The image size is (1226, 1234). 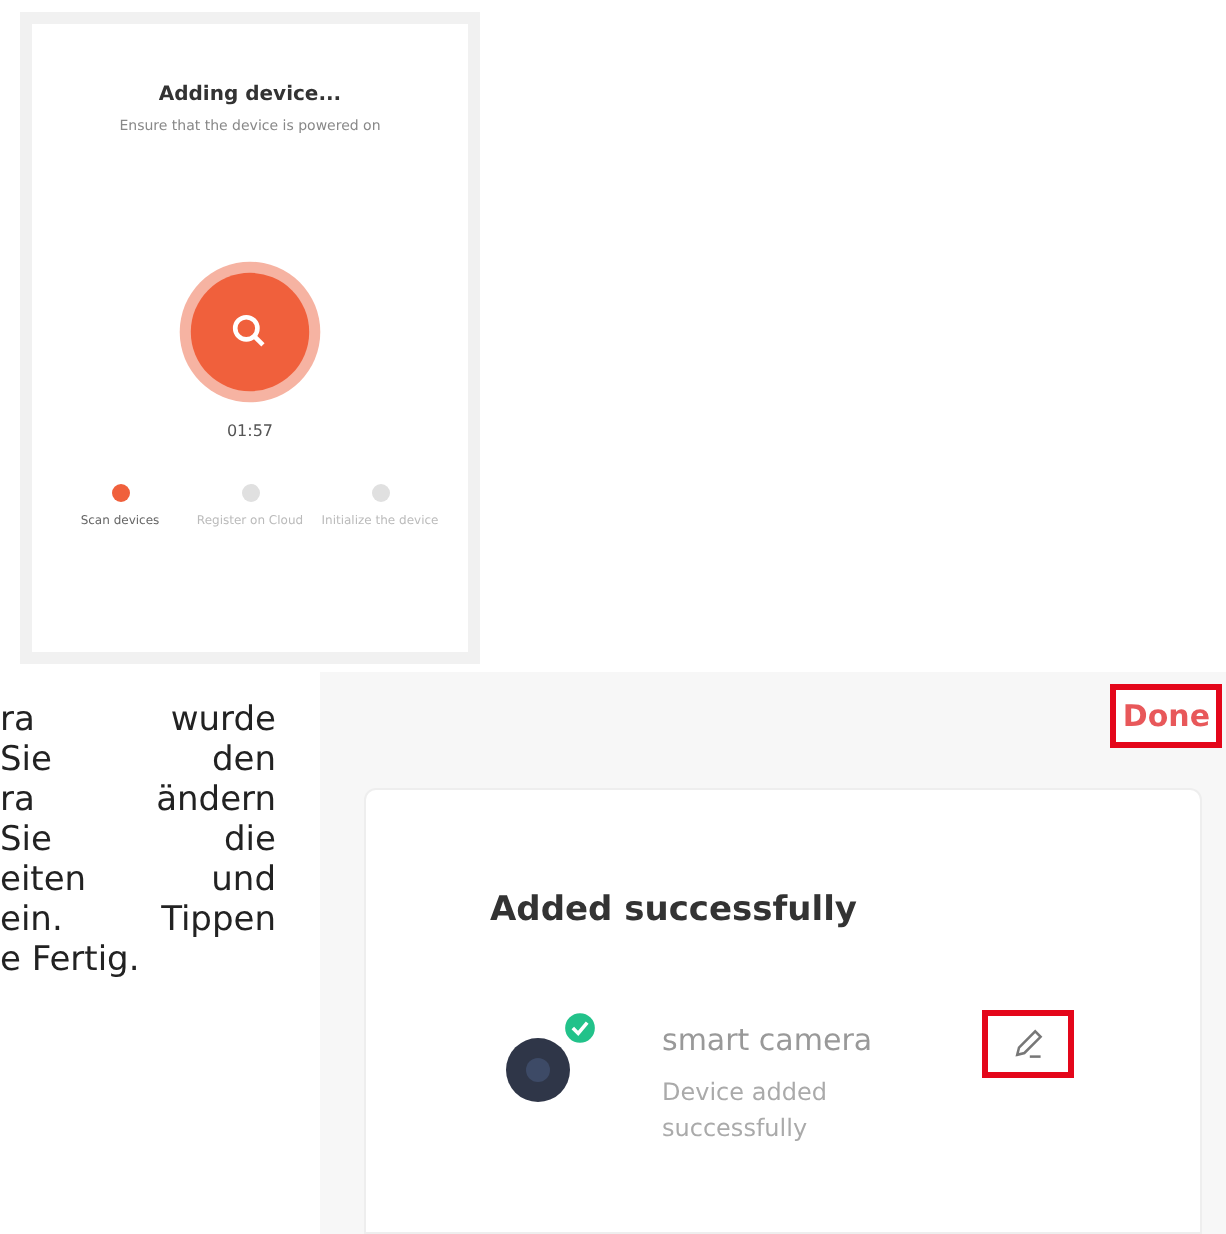 I want to click on pencil-icon, so click(x=1028, y=1044).